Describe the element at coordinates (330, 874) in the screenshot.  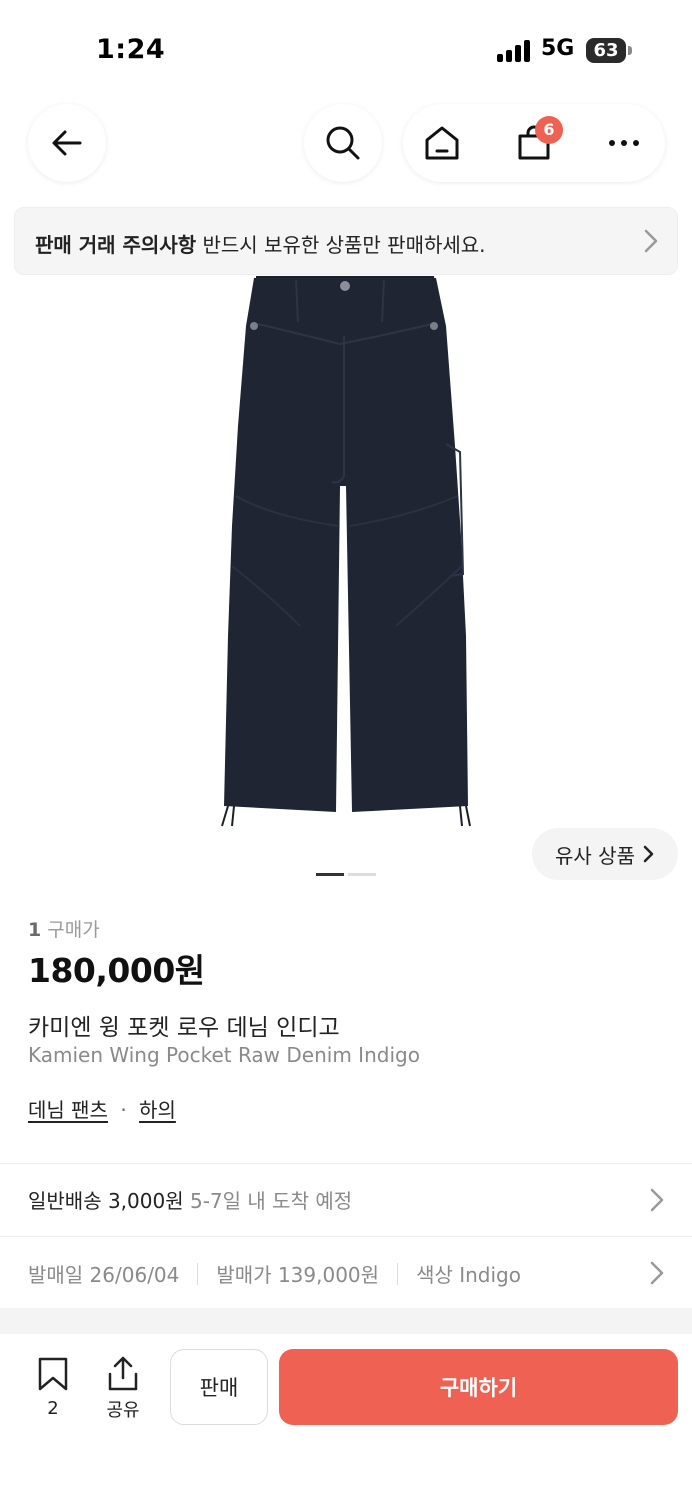
I see `image-pager-dot-active` at that location.